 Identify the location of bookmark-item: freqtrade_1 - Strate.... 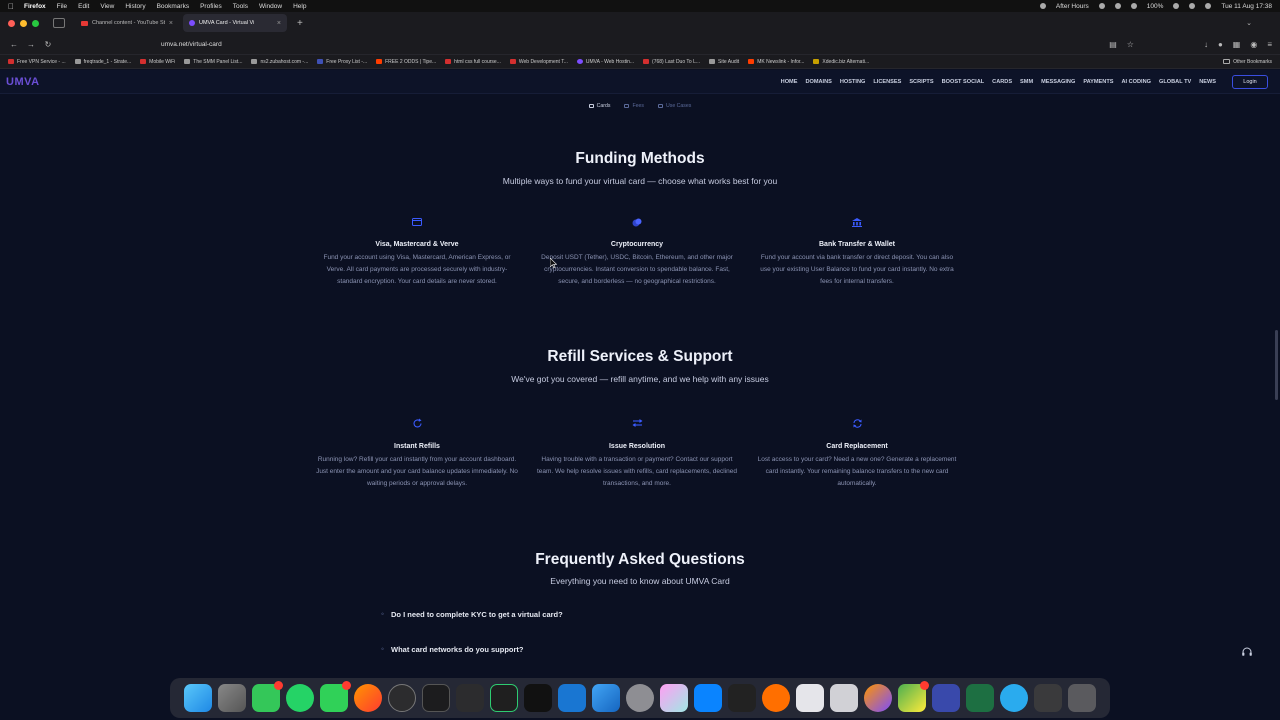
(102, 62).